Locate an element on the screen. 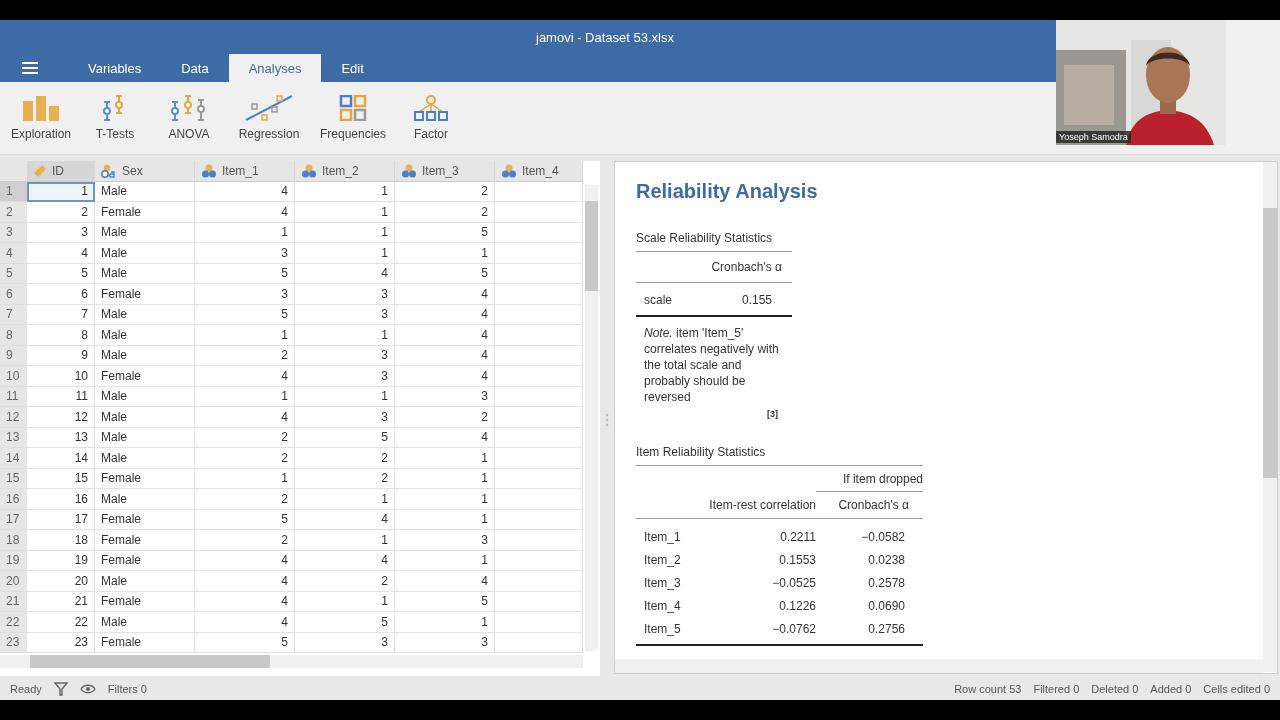 The image size is (1280, 720). analysis-button: Regression is located at coordinates (269, 118).